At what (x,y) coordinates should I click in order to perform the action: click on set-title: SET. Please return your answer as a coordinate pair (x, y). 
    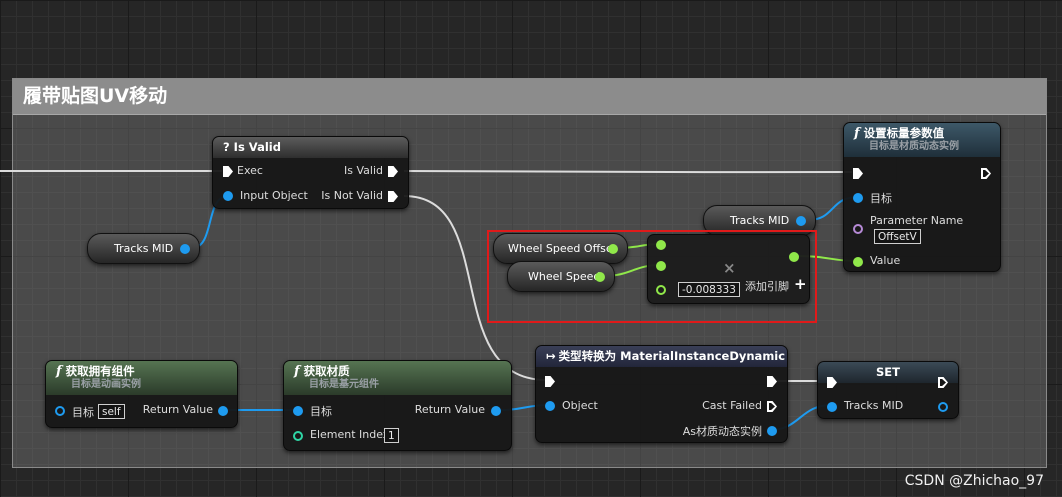
    Looking at the image, I should click on (888, 372).